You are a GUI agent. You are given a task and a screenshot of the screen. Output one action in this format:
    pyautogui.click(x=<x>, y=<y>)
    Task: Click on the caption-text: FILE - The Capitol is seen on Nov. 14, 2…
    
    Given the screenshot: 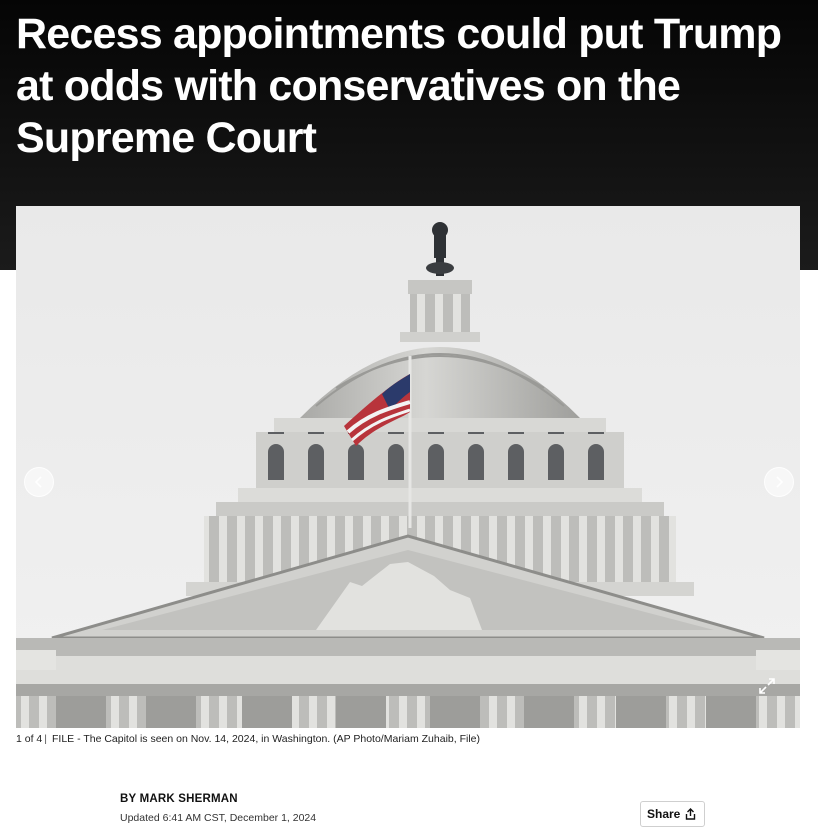 What is the action you would take?
    pyautogui.click(x=266, y=739)
    